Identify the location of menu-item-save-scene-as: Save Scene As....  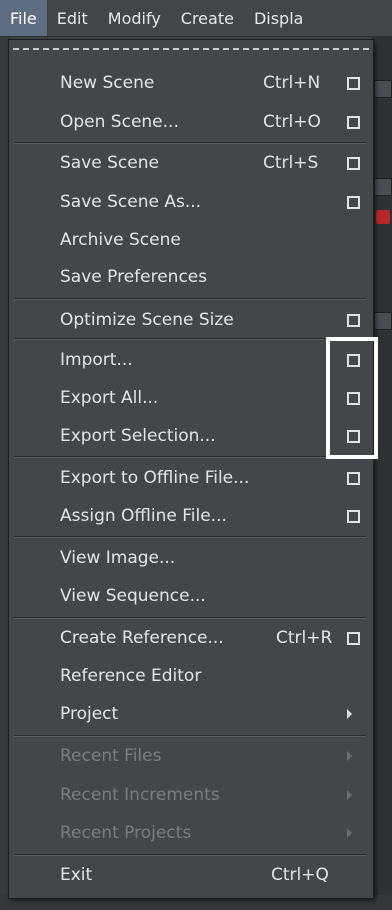
(191, 203).